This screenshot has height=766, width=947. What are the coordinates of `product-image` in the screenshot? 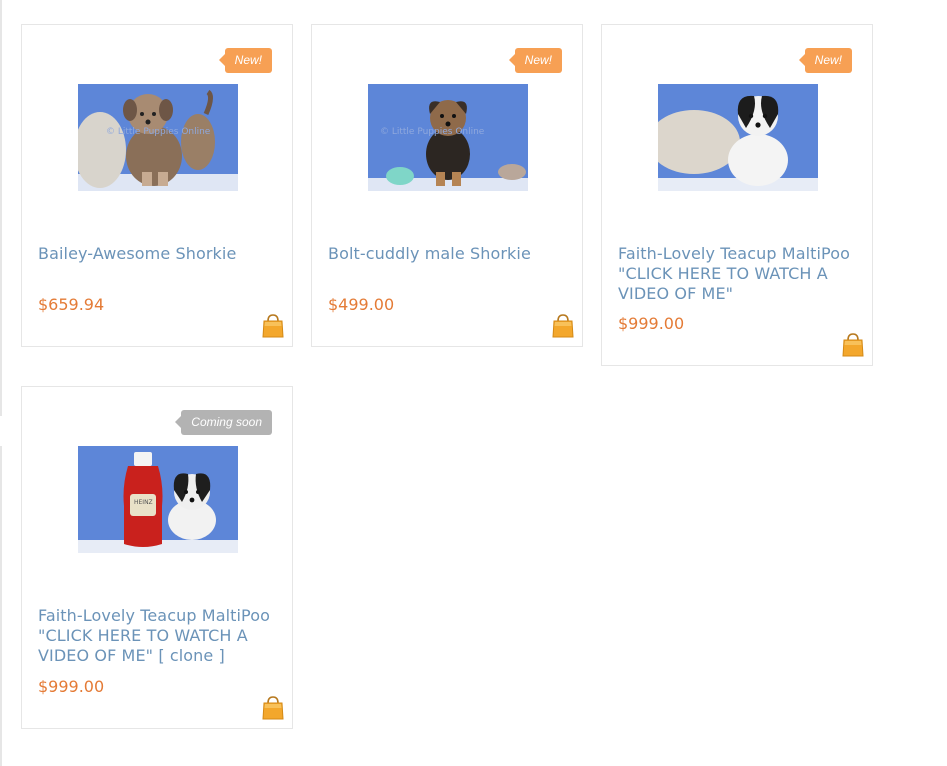 It's located at (738, 137).